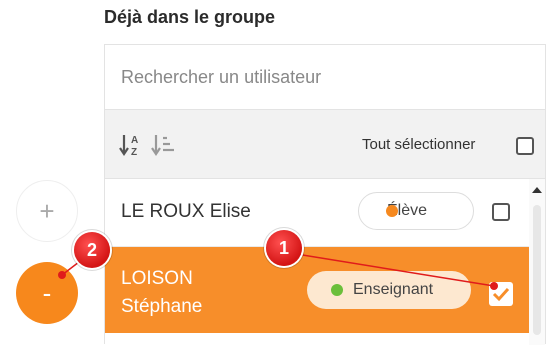  What do you see at coordinates (47, 293) in the screenshot?
I see `remove-member-button: -` at bounding box center [47, 293].